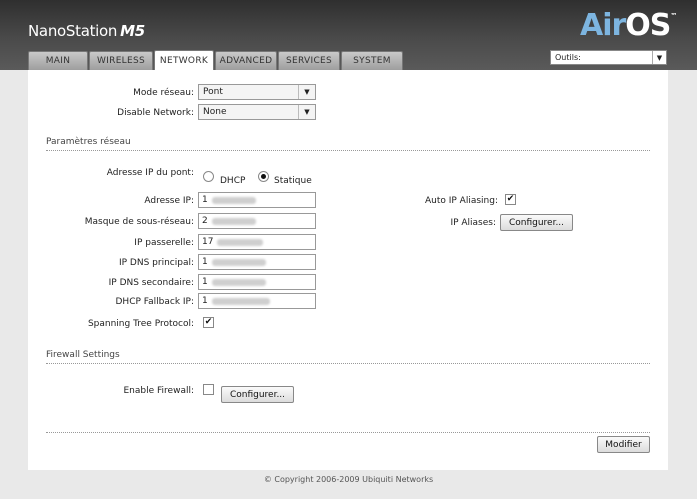  Describe the element at coordinates (233, 181) in the screenshot. I see `dhcp-radio-label: DHCP` at that location.